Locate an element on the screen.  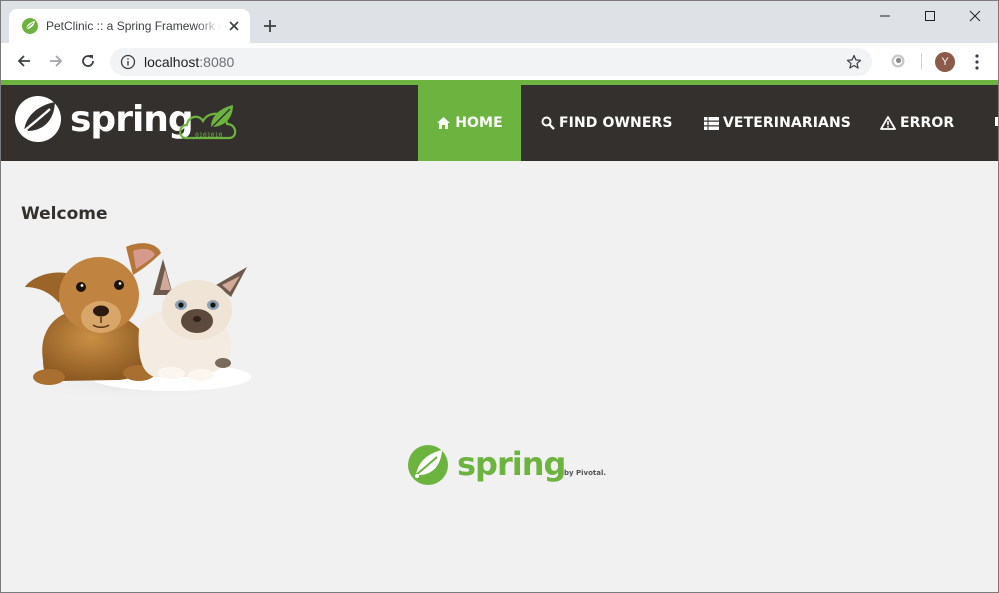
spring-favicon-icon is located at coordinates (30, 26).